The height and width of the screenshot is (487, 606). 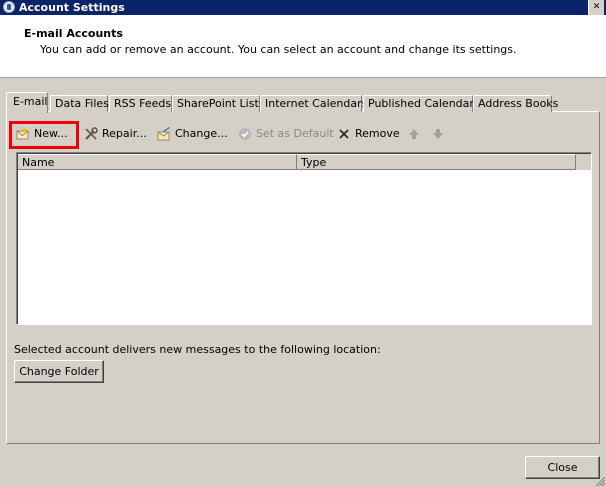 I want to click on tab-email: E-mail, so click(x=27, y=102).